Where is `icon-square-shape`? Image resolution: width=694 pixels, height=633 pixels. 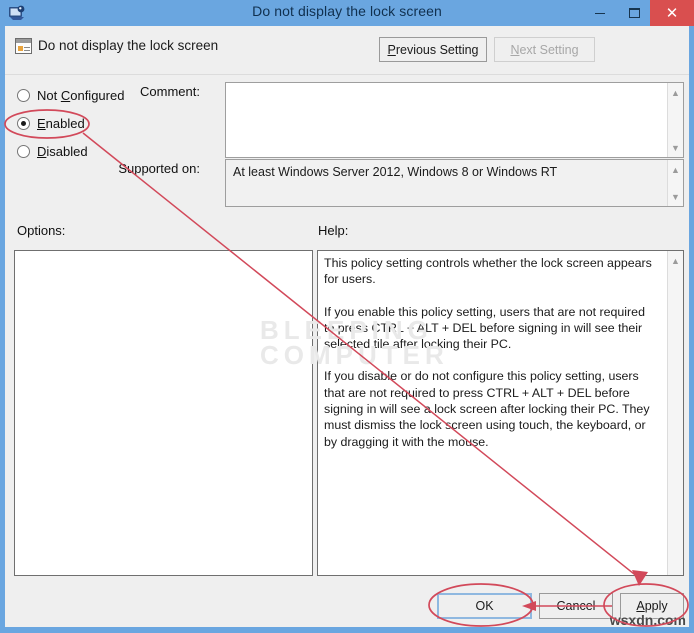
icon-square-shape is located at coordinates (20, 48).